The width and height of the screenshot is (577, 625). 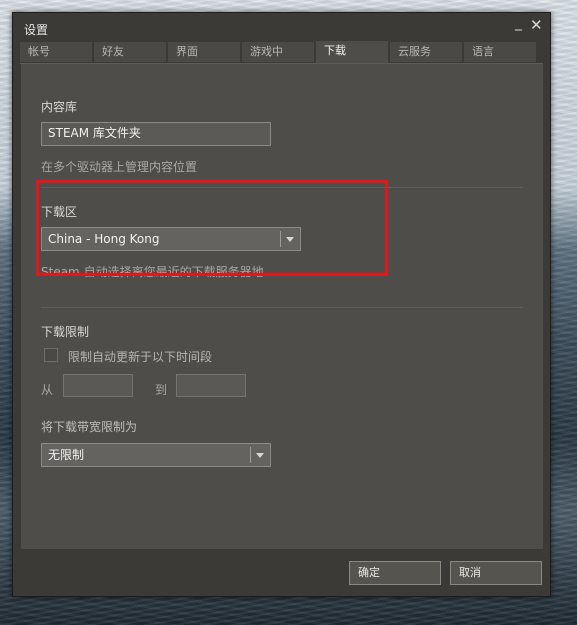 I want to click on tab-interface: 界面, so click(x=204, y=52).